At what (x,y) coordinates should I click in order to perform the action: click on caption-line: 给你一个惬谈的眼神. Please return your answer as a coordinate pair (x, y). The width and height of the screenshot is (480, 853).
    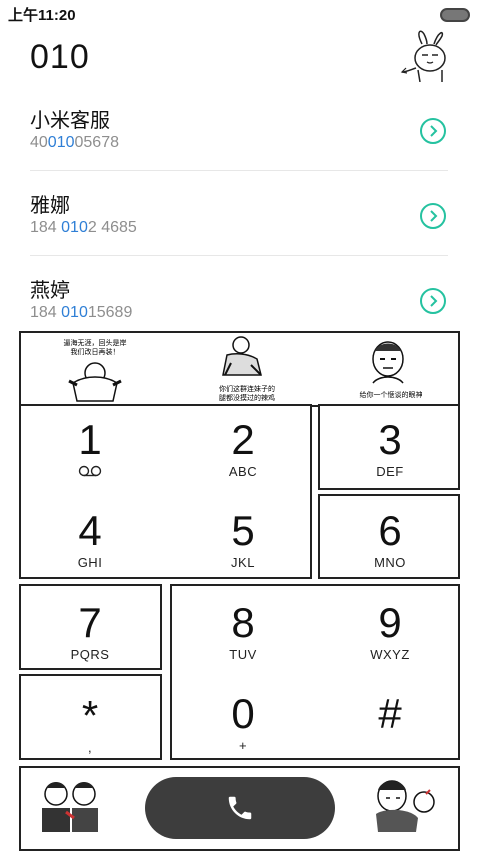
    Looking at the image, I should click on (391, 395).